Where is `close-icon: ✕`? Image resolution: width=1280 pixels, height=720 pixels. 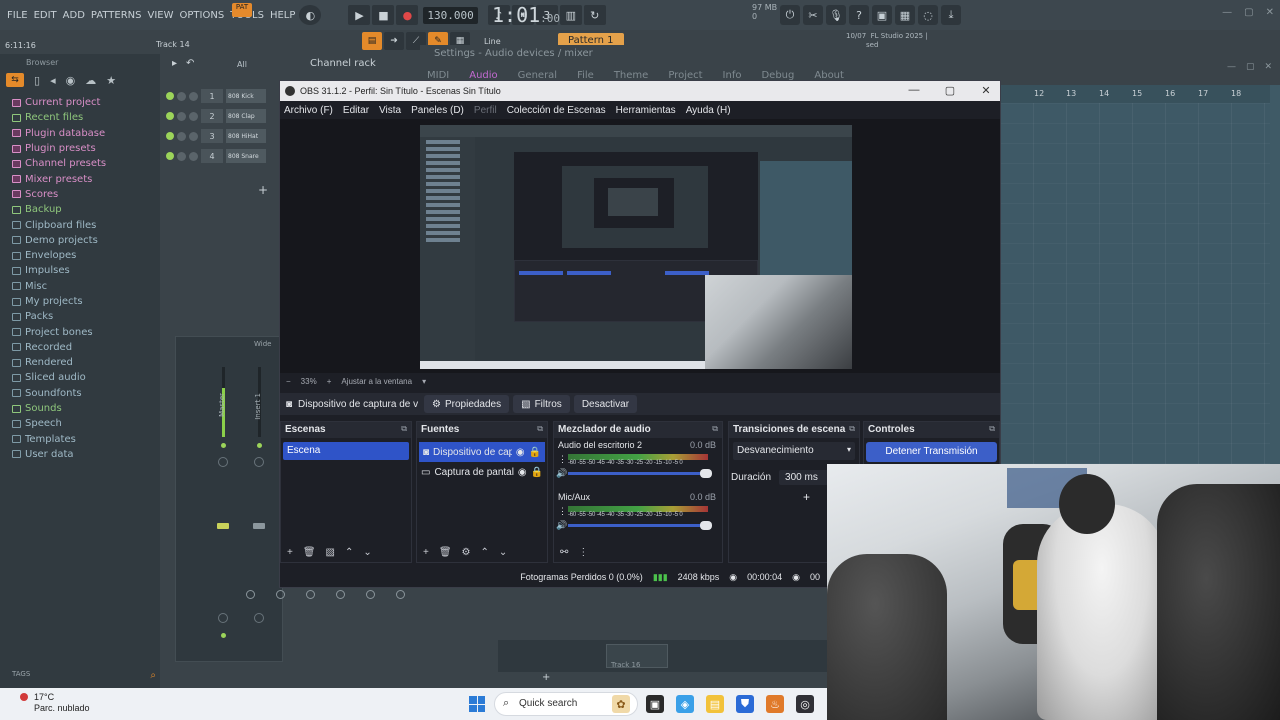 close-icon: ✕ is located at coordinates (986, 90).